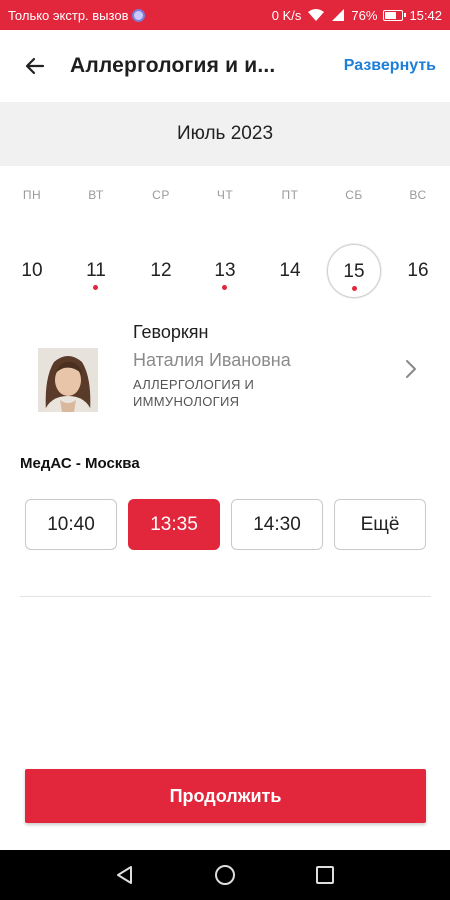 Image resolution: width=450 pixels, height=900 pixels. What do you see at coordinates (171, 332) in the screenshot?
I see `doctor-last-name: Геворкян` at bounding box center [171, 332].